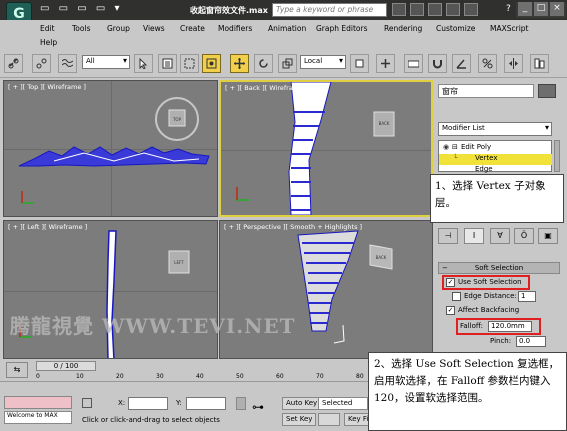 This screenshot has height=431, width=567. What do you see at coordinates (106, 62) in the screenshot?
I see `selection-filter-dropdown: All` at bounding box center [106, 62].